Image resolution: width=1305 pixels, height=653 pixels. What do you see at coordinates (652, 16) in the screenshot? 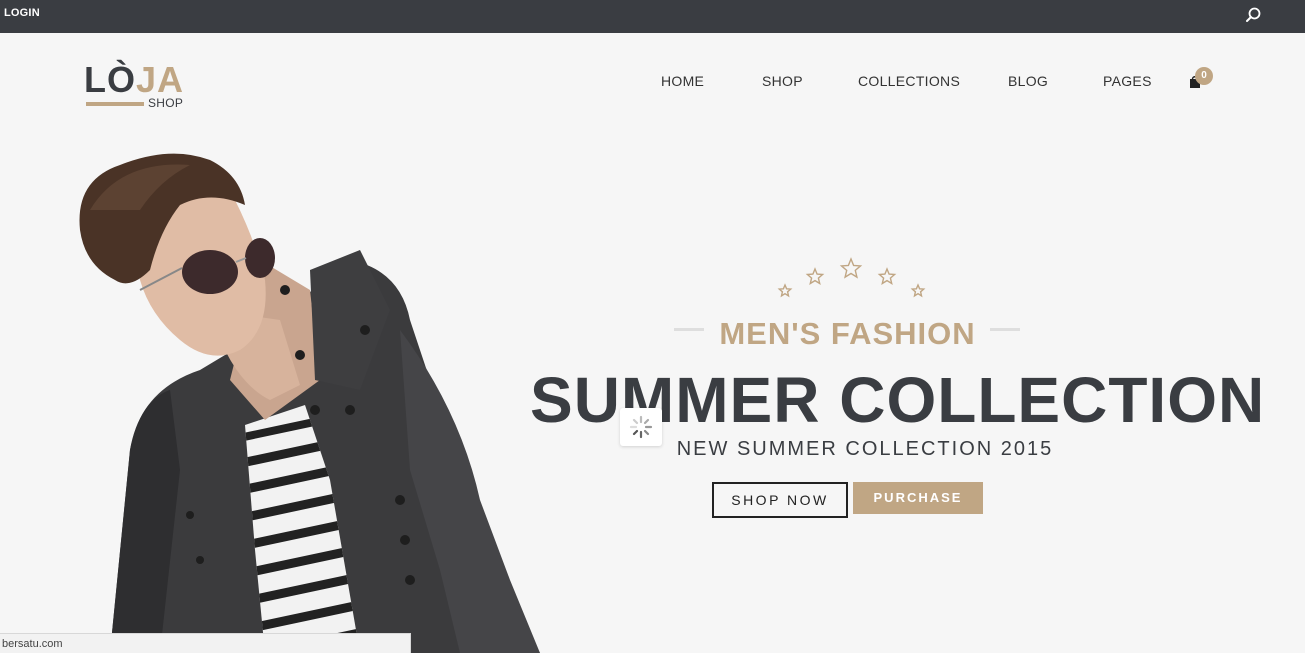
I see `top-bar: LOGIN` at bounding box center [652, 16].